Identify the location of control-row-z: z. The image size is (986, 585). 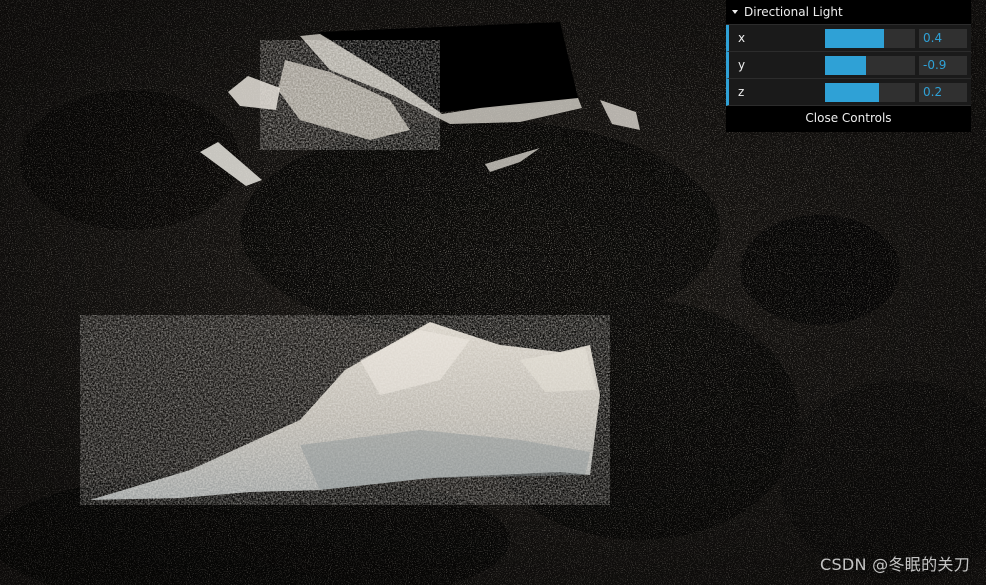
(848, 92).